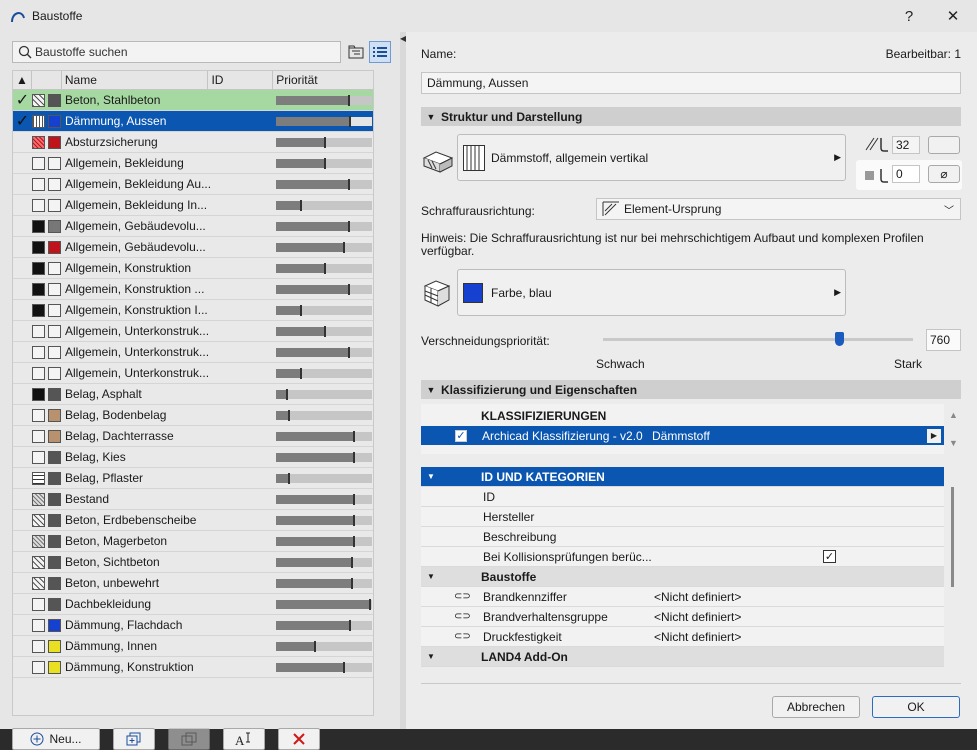  Describe the element at coordinates (193, 121) in the screenshot. I see `list-item: ✓ Dämmung, Aussen` at that location.